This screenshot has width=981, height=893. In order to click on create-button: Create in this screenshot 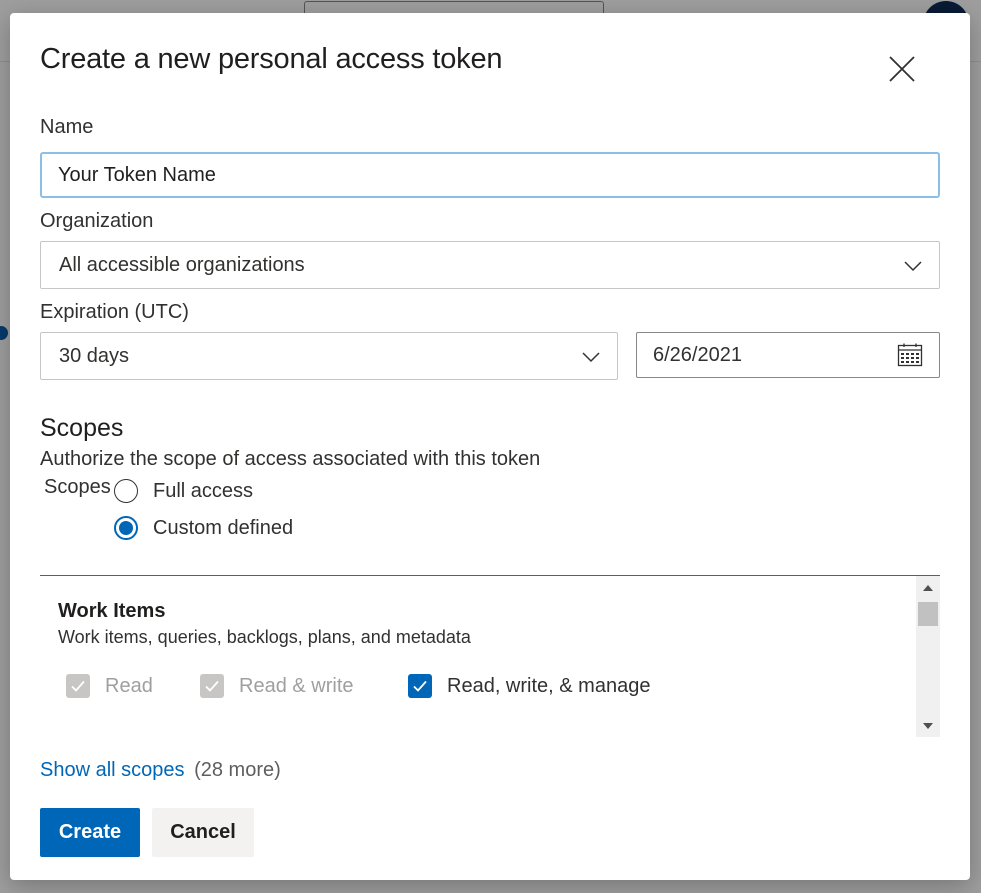, I will do `click(90, 832)`.